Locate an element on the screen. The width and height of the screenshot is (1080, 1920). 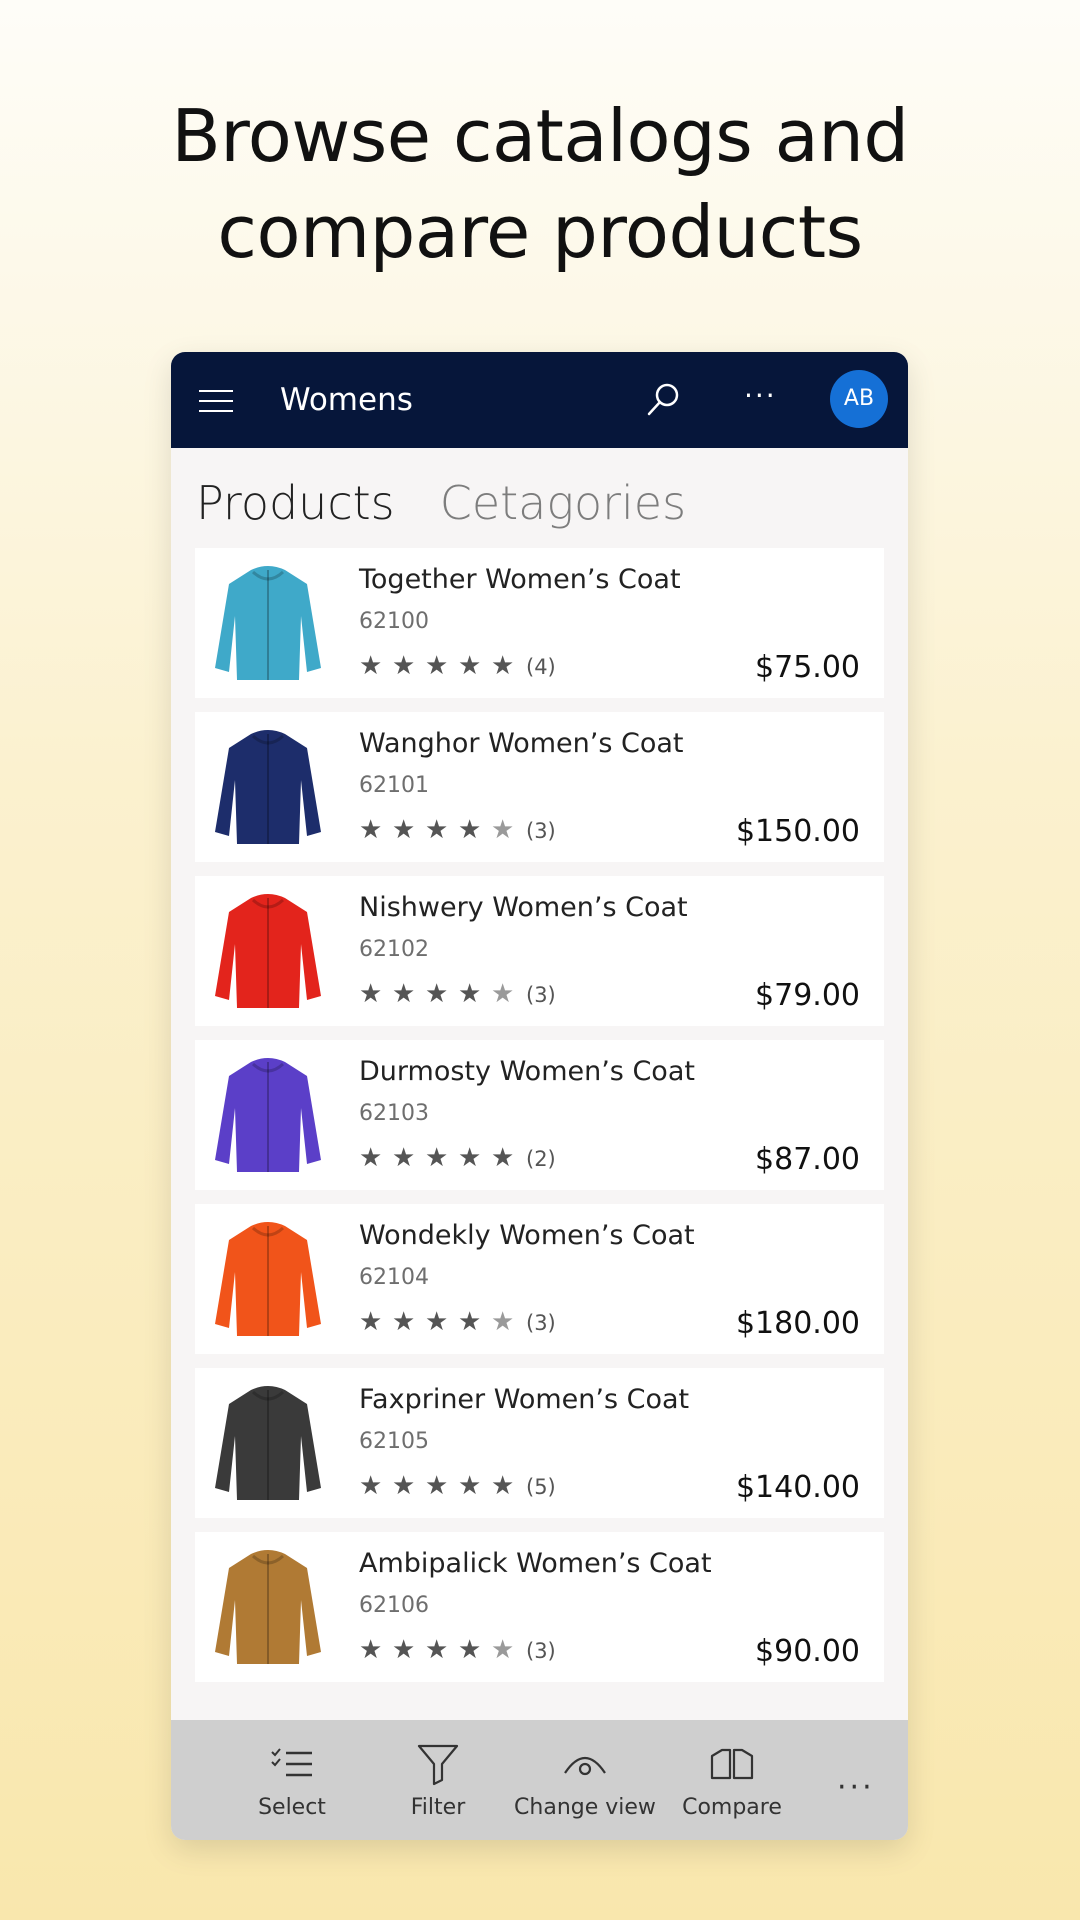
eye-icon is located at coordinates (585, 1766).